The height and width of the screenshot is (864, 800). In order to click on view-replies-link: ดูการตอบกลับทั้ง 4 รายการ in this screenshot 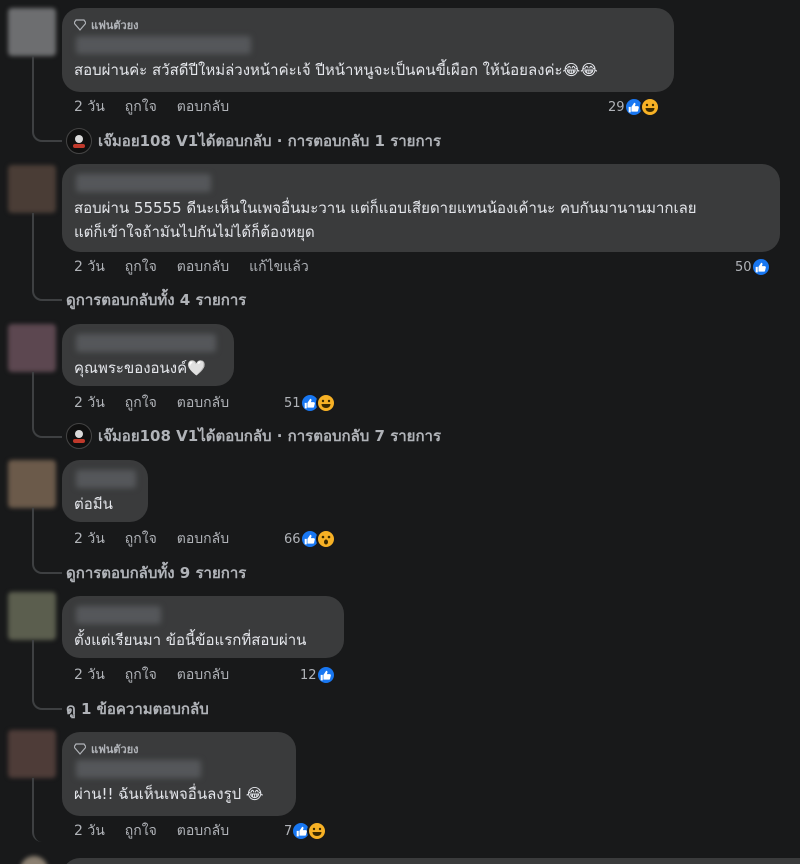, I will do `click(156, 300)`.